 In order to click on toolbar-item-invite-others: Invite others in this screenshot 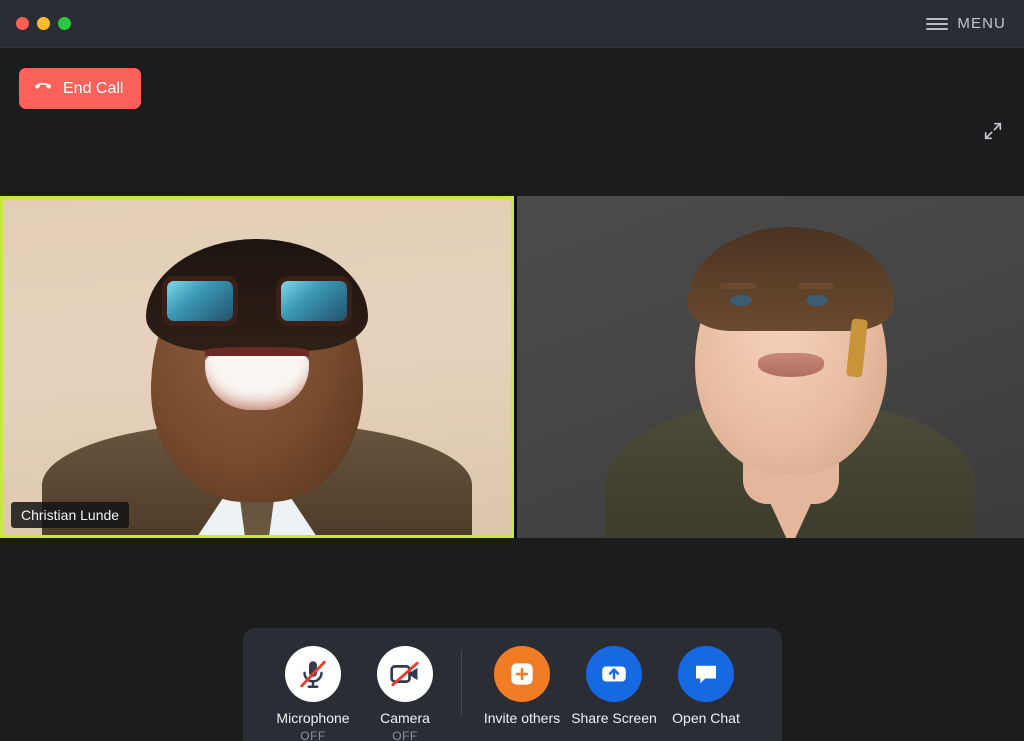, I will do `click(522, 686)`.